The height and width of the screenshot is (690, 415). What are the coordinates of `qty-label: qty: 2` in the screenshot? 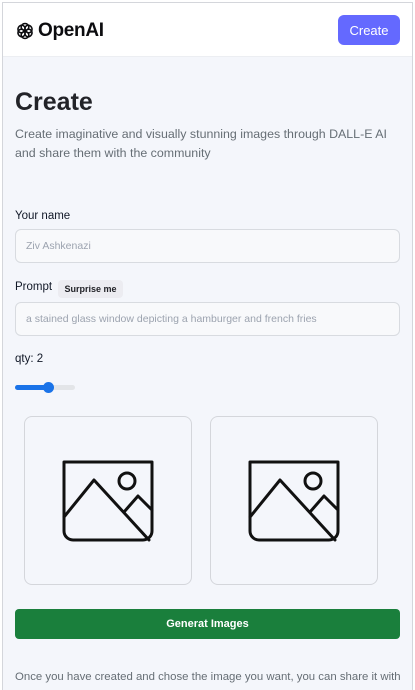 It's located at (29, 359).